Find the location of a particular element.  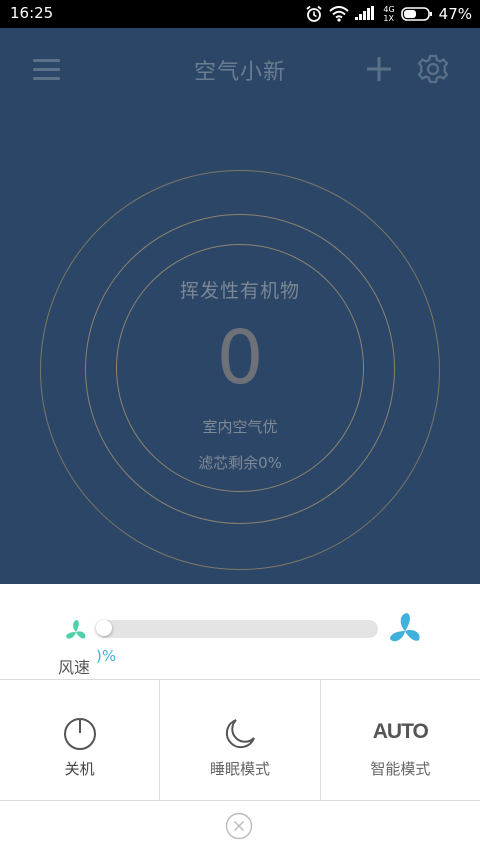

settings-button is located at coordinates (433, 69).